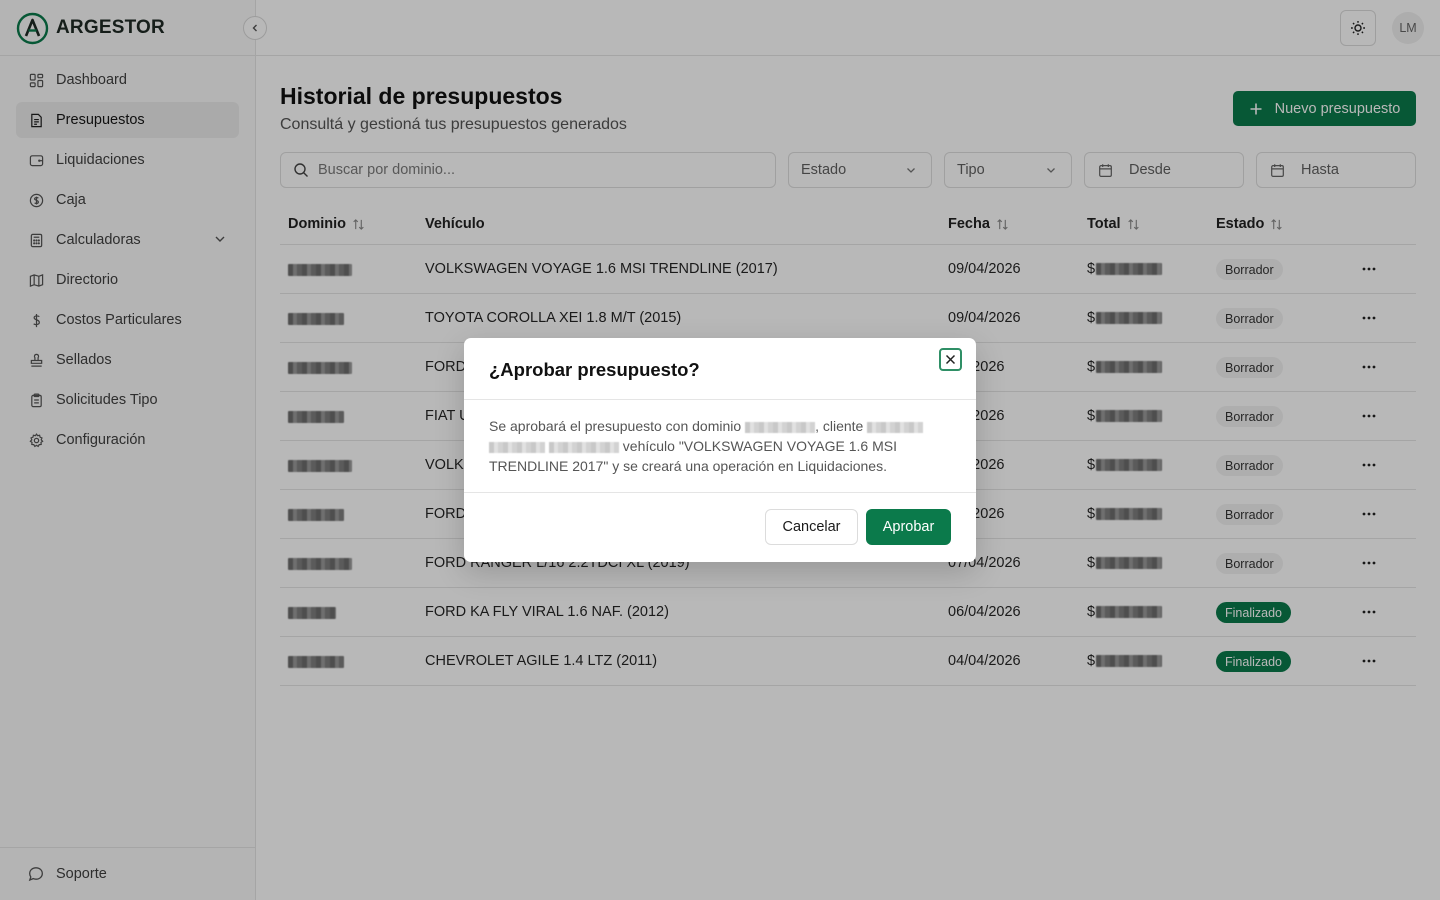 Image resolution: width=1440 pixels, height=900 pixels. Describe the element at coordinates (908, 527) in the screenshot. I see `approve-button: Aprobar` at that location.